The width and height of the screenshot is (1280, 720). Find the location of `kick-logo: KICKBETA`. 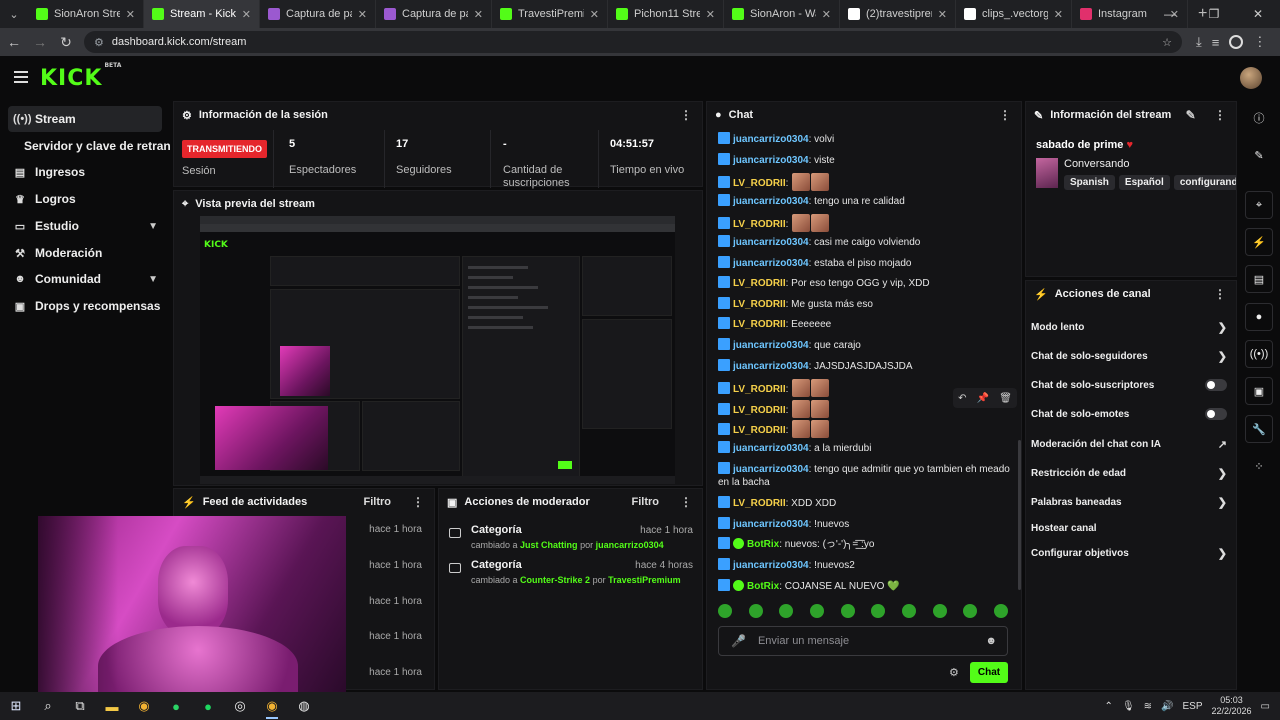

kick-logo: KICKBETA is located at coordinates (80, 76).